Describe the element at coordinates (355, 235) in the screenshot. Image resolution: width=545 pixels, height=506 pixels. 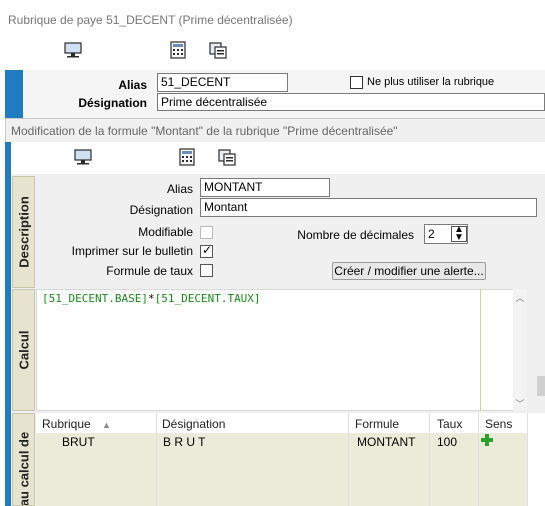
I see `decimals-label: Nombre de décimales` at that location.